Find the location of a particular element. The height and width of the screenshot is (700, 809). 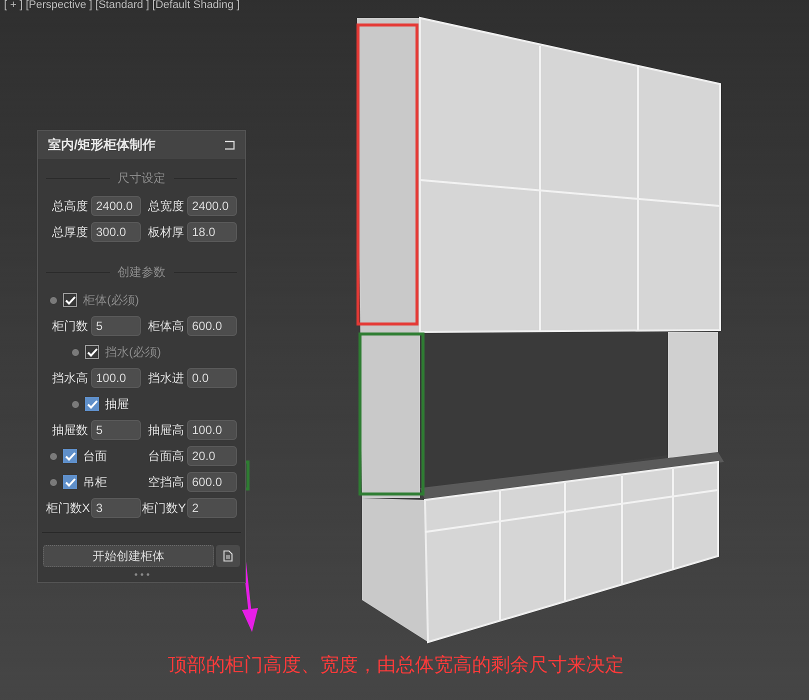

field-label: 总高度 is located at coordinates (69, 206).